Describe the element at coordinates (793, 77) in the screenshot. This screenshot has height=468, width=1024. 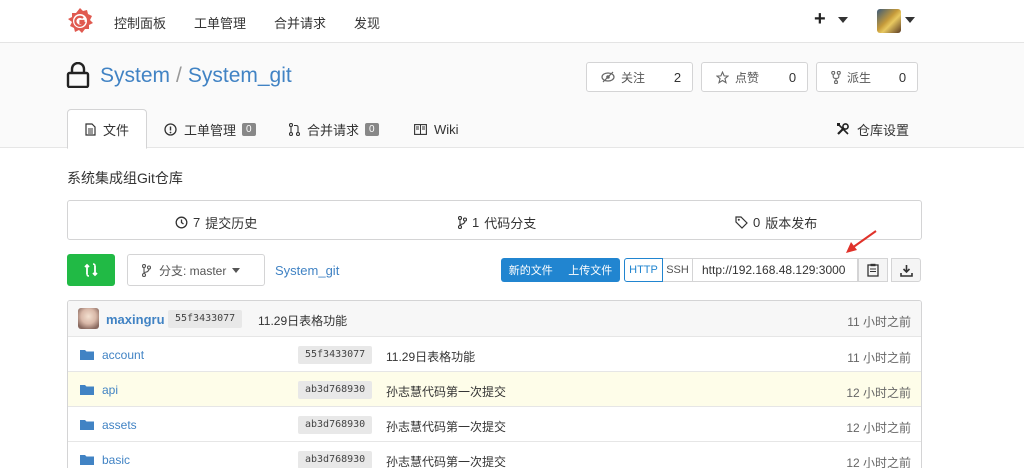
I see `star-count: 0` at that location.